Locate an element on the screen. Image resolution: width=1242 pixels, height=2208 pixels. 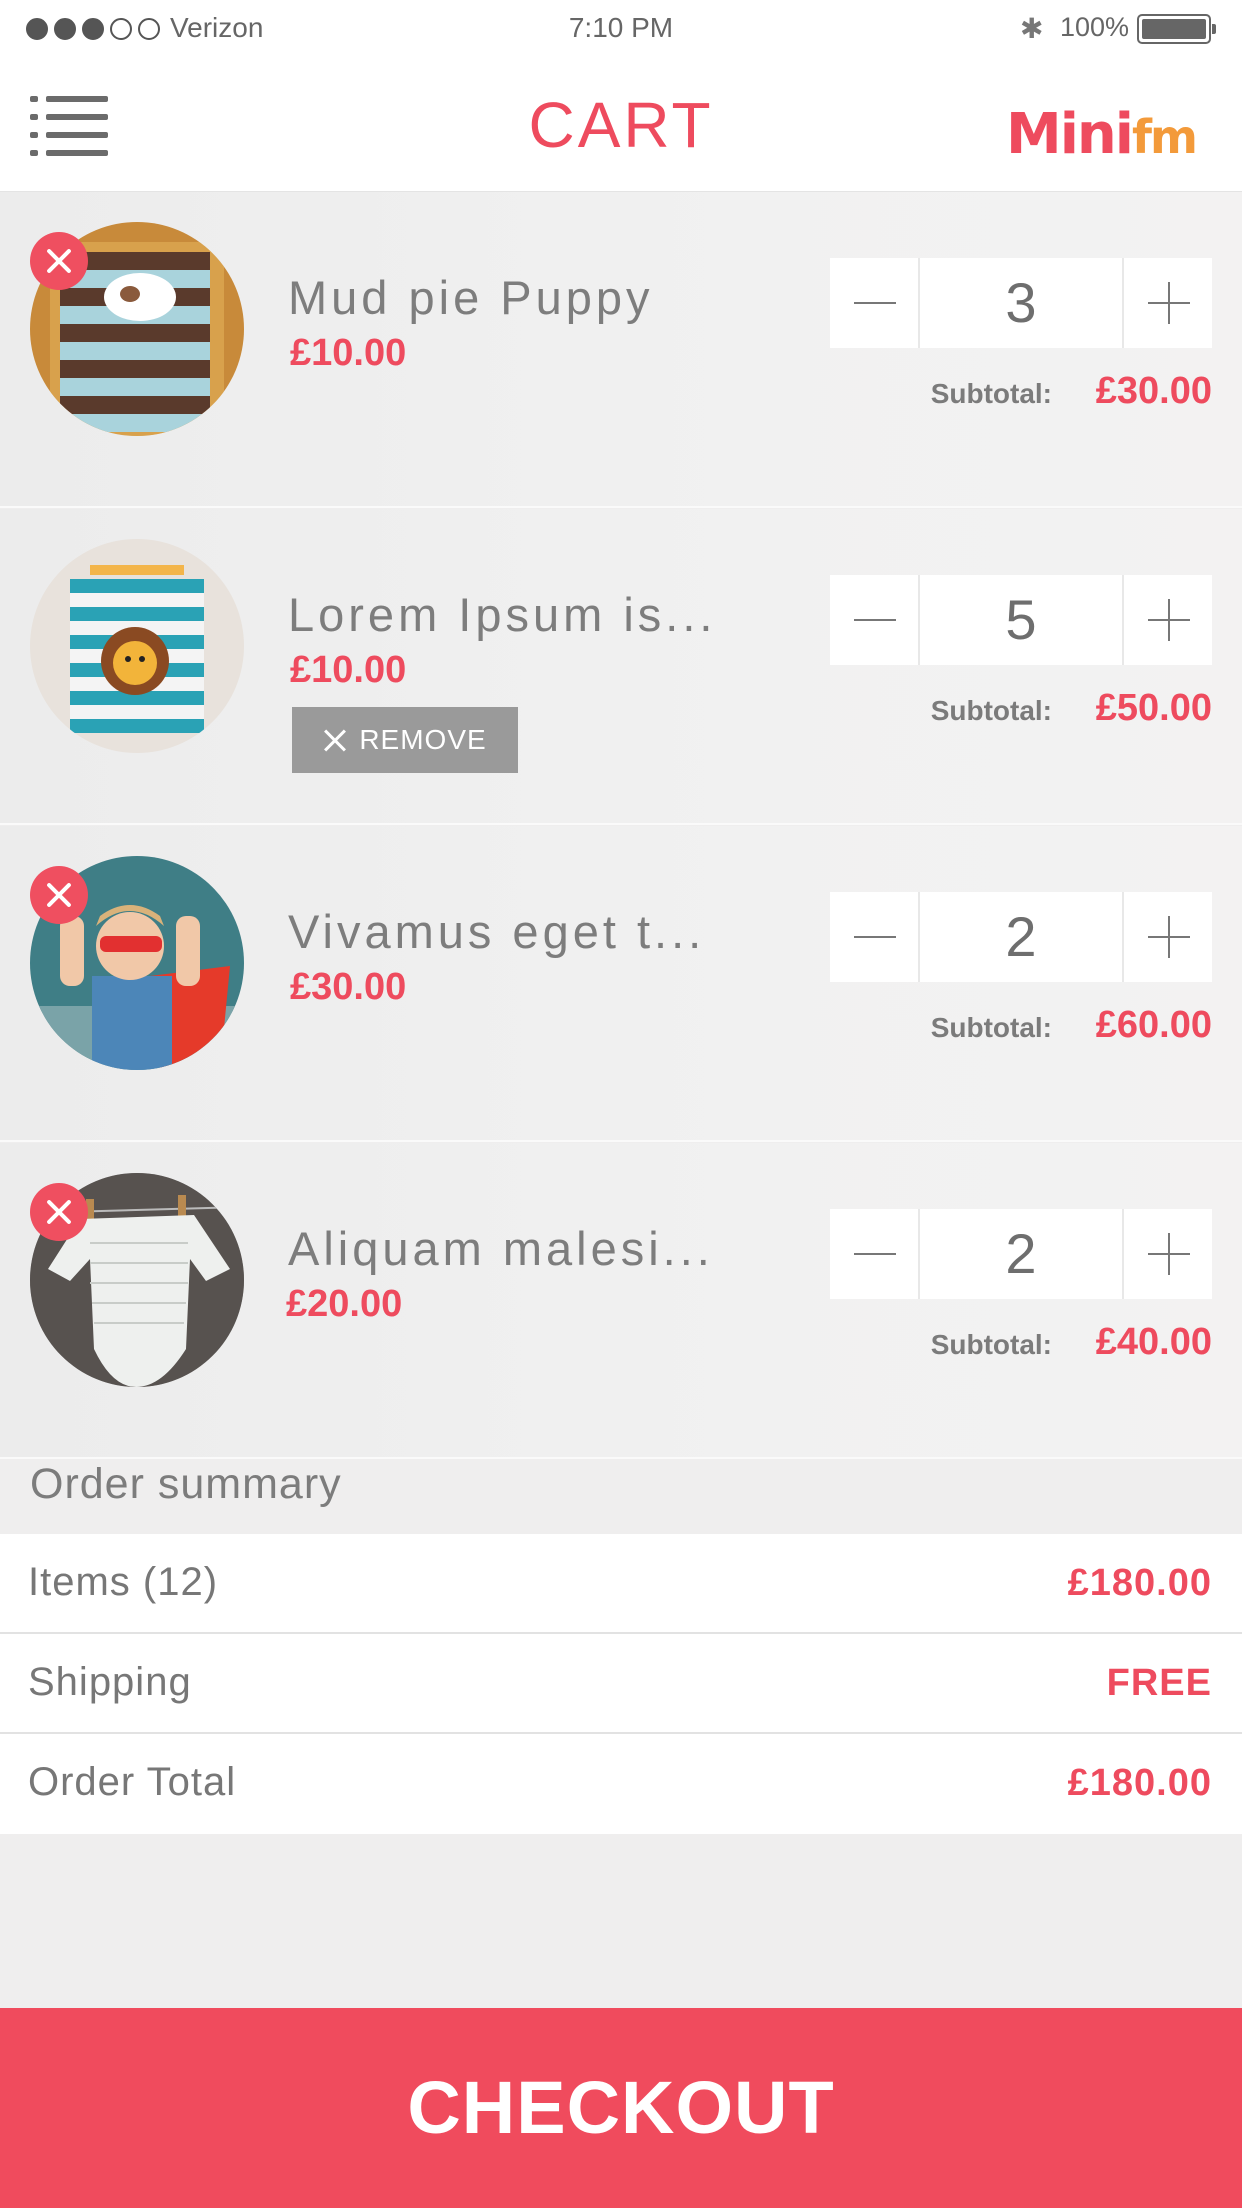
summary-value: FREE is located at coordinates (1159, 1683).